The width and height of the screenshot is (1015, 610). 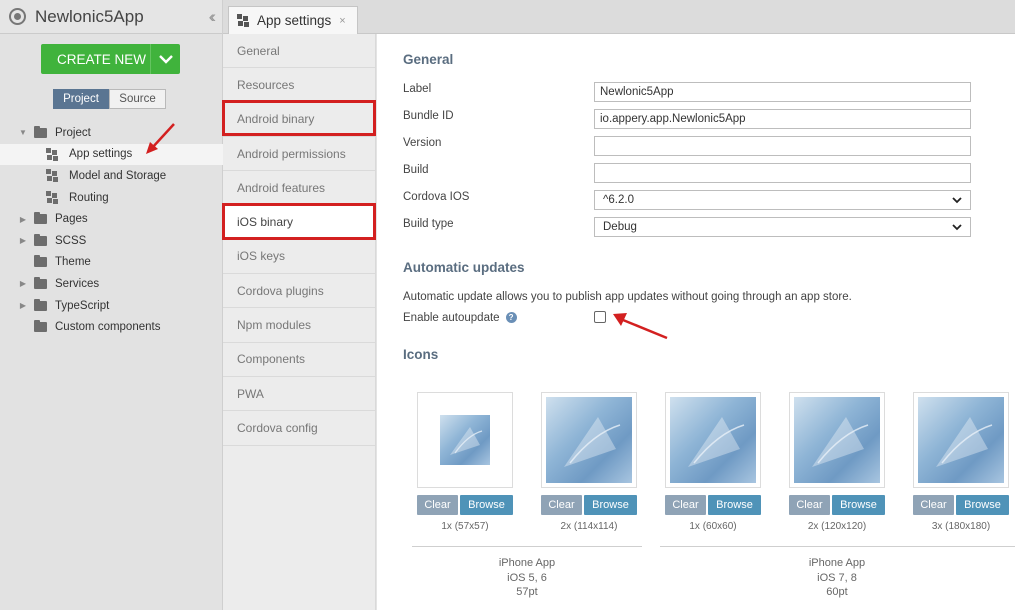 I want to click on tree-item-custom-components: Custom components, so click(x=111, y=327).